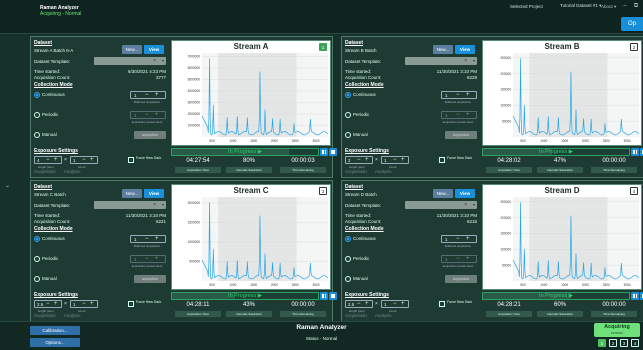 This screenshot has height=350, width=643. Describe the element at coordinates (608, 7) in the screenshot. I see `about-menu: About ▾` at that location.